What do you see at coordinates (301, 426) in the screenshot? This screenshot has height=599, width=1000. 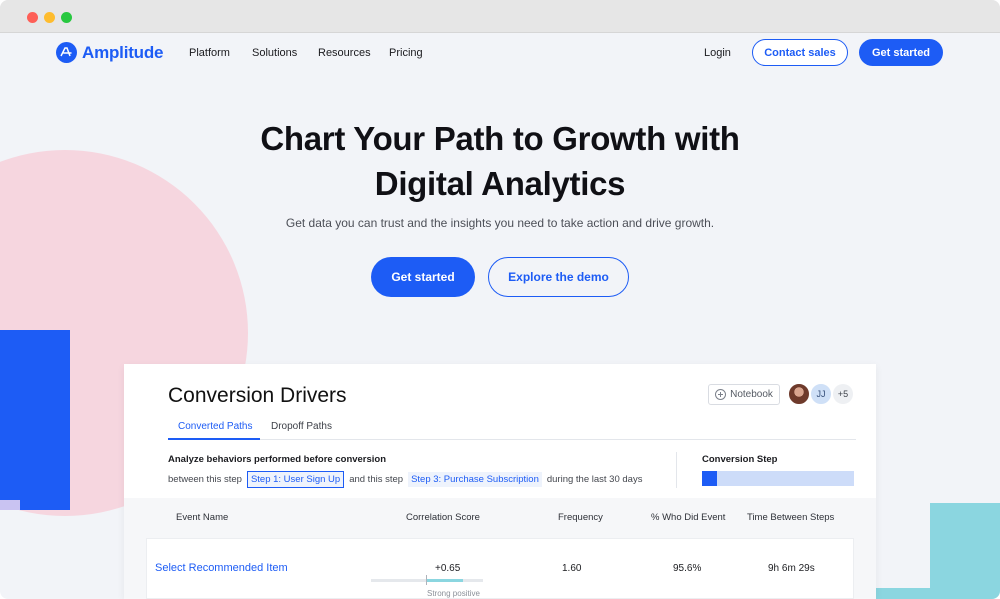 I see `tab-dropoff-paths: Dropoff Paths` at bounding box center [301, 426].